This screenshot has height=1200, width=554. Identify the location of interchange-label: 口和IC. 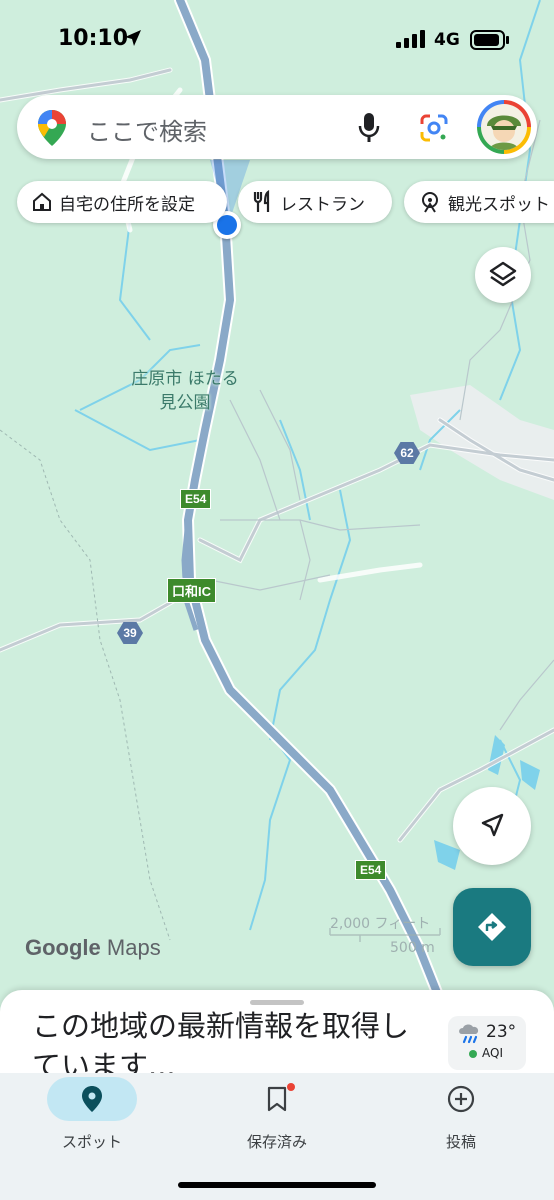
(192, 590).